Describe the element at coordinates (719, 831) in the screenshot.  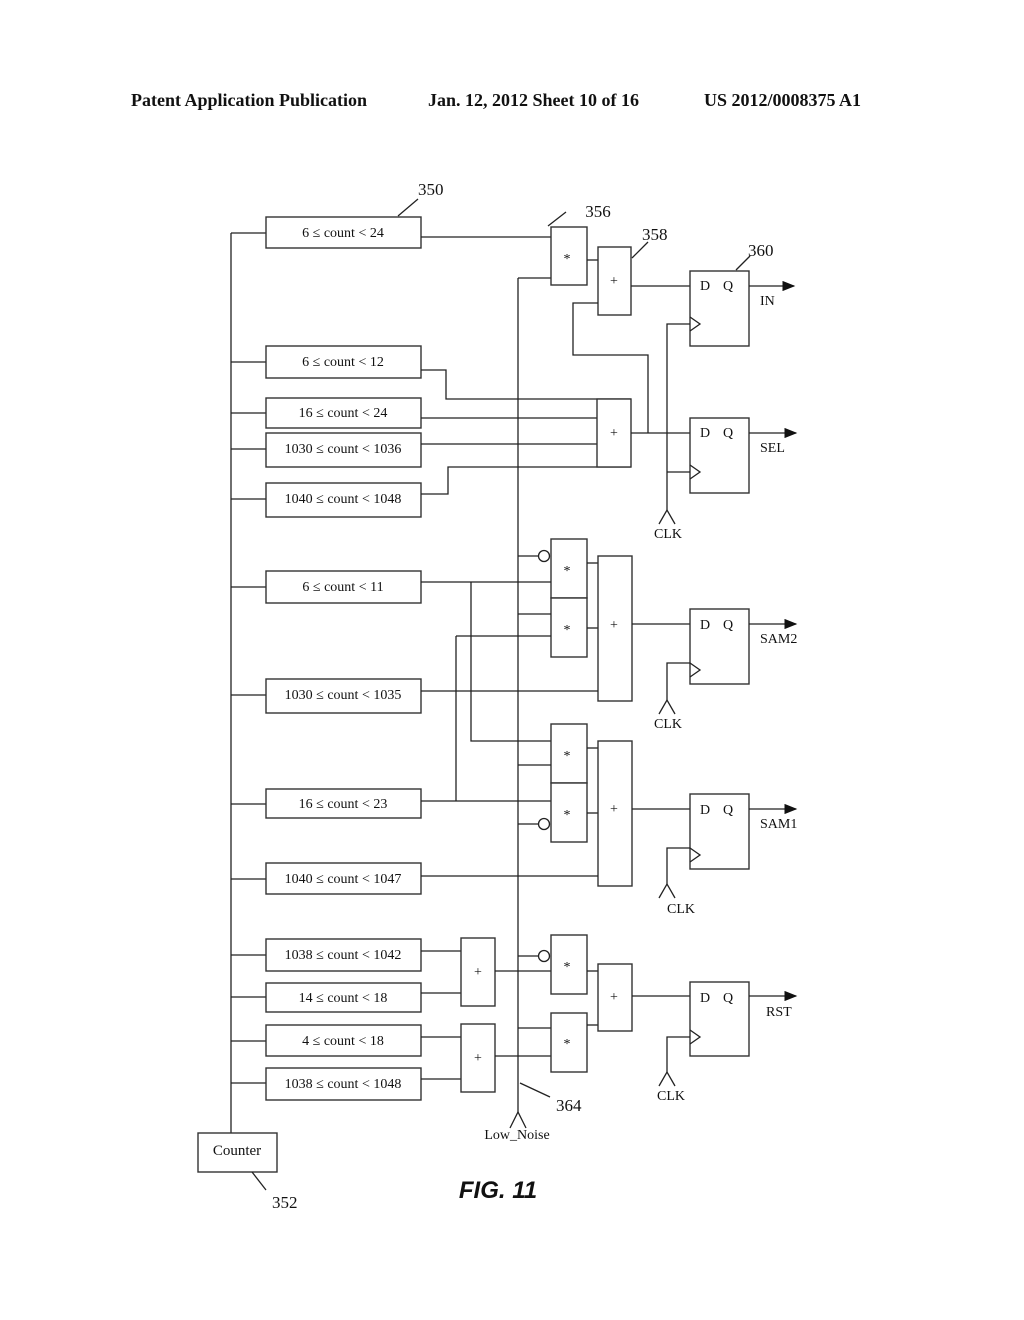
I see `flip-flop-sam1` at that location.